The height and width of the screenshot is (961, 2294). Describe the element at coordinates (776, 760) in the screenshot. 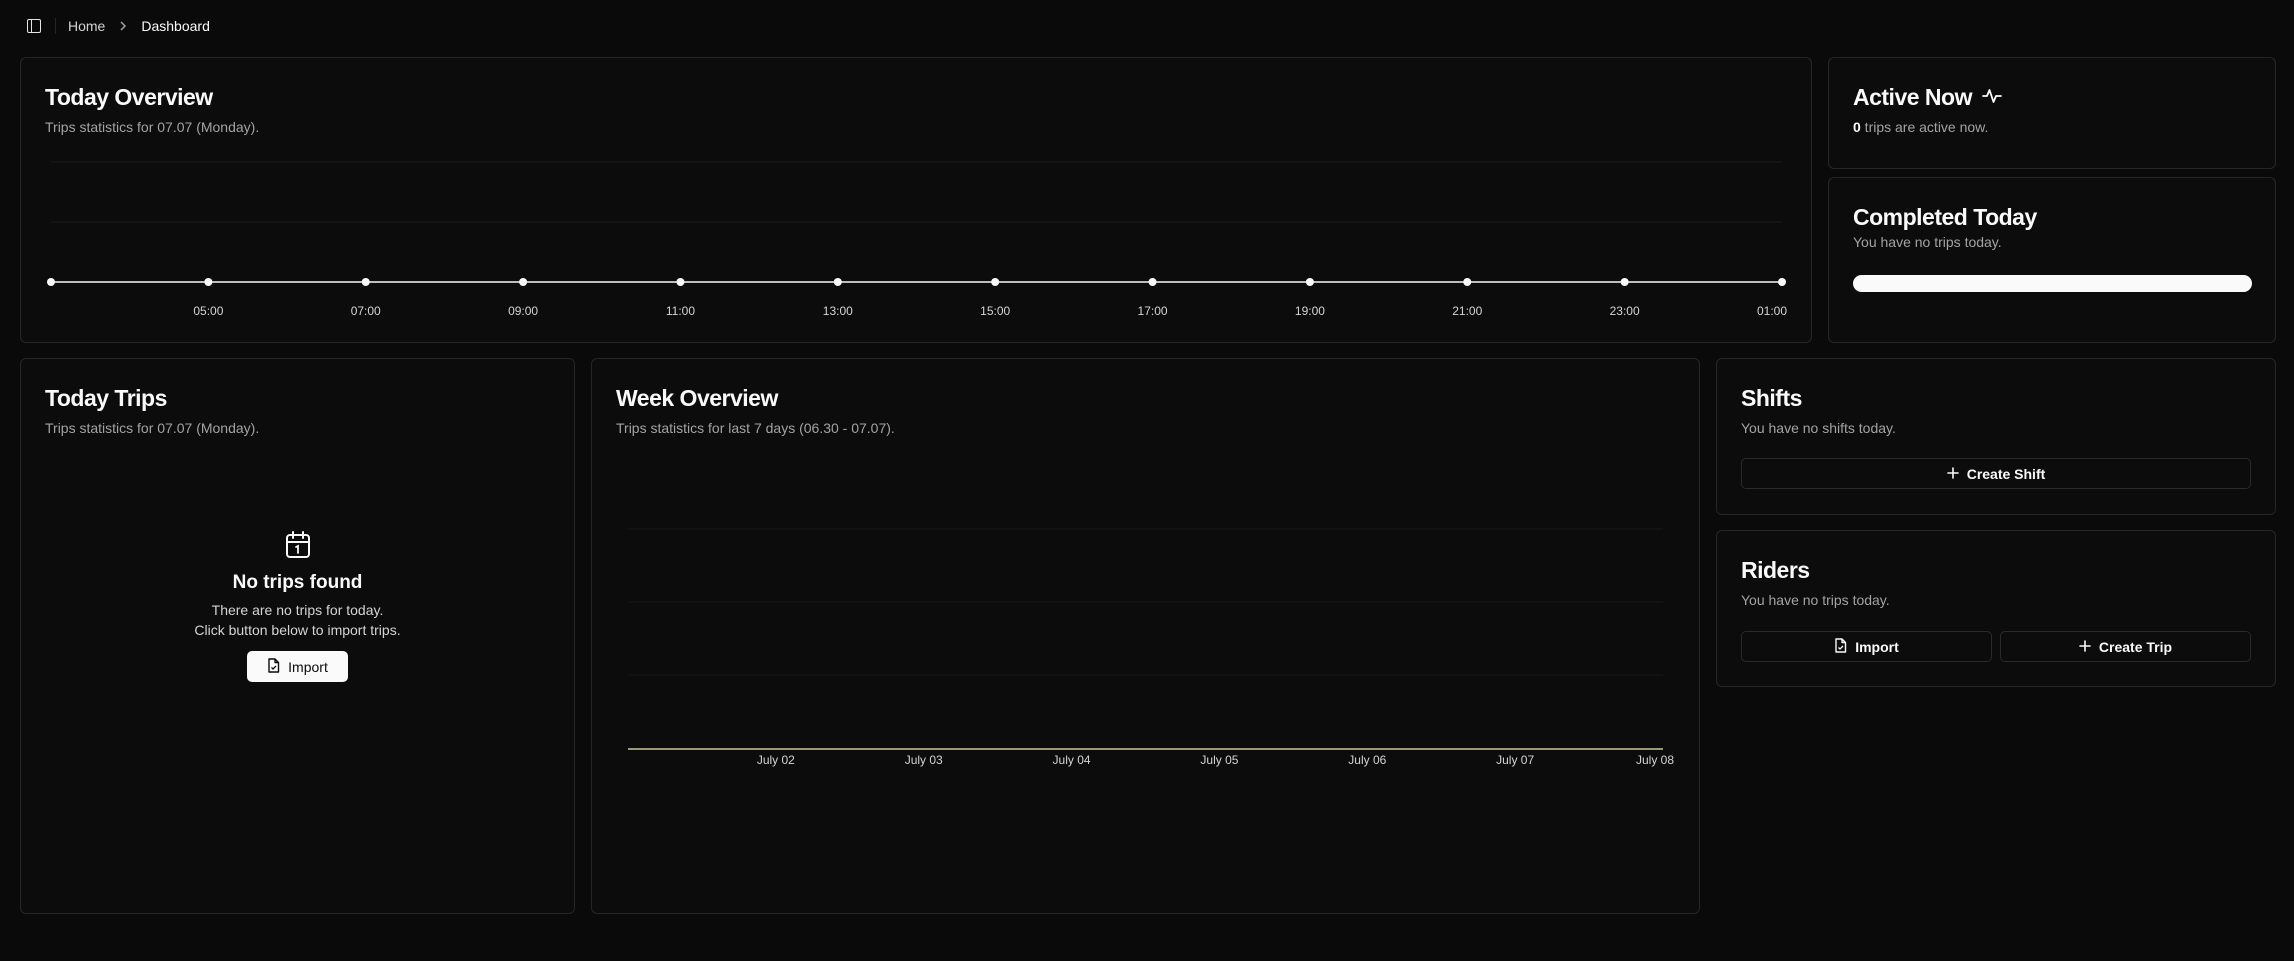

I see `x-tick-label: July 02` at that location.